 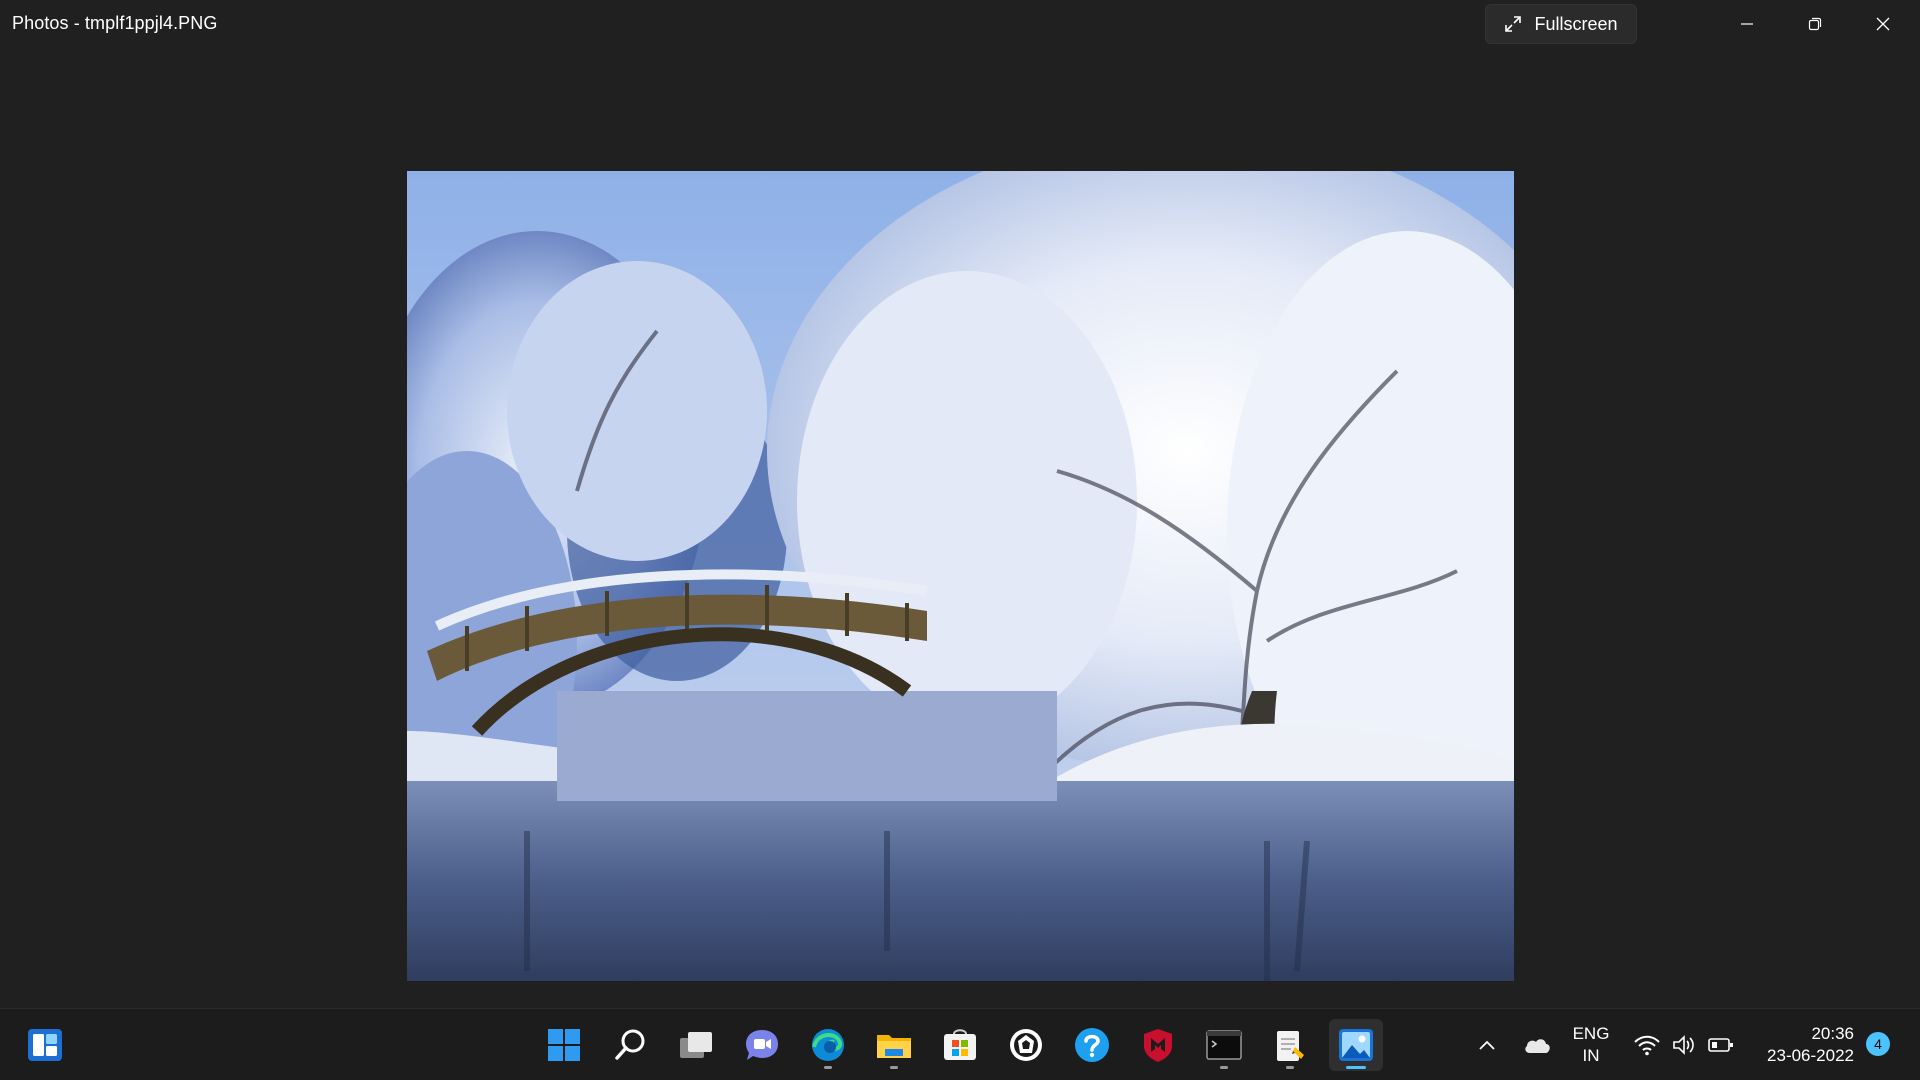 I want to click on photos-button, so click(x=1356, y=1045).